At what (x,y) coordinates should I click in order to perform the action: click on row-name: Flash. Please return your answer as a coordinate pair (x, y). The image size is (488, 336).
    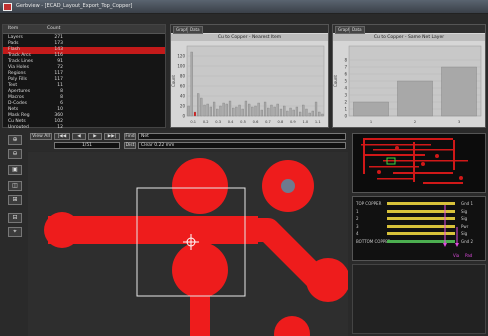
    Looking at the image, I should click on (14, 49).